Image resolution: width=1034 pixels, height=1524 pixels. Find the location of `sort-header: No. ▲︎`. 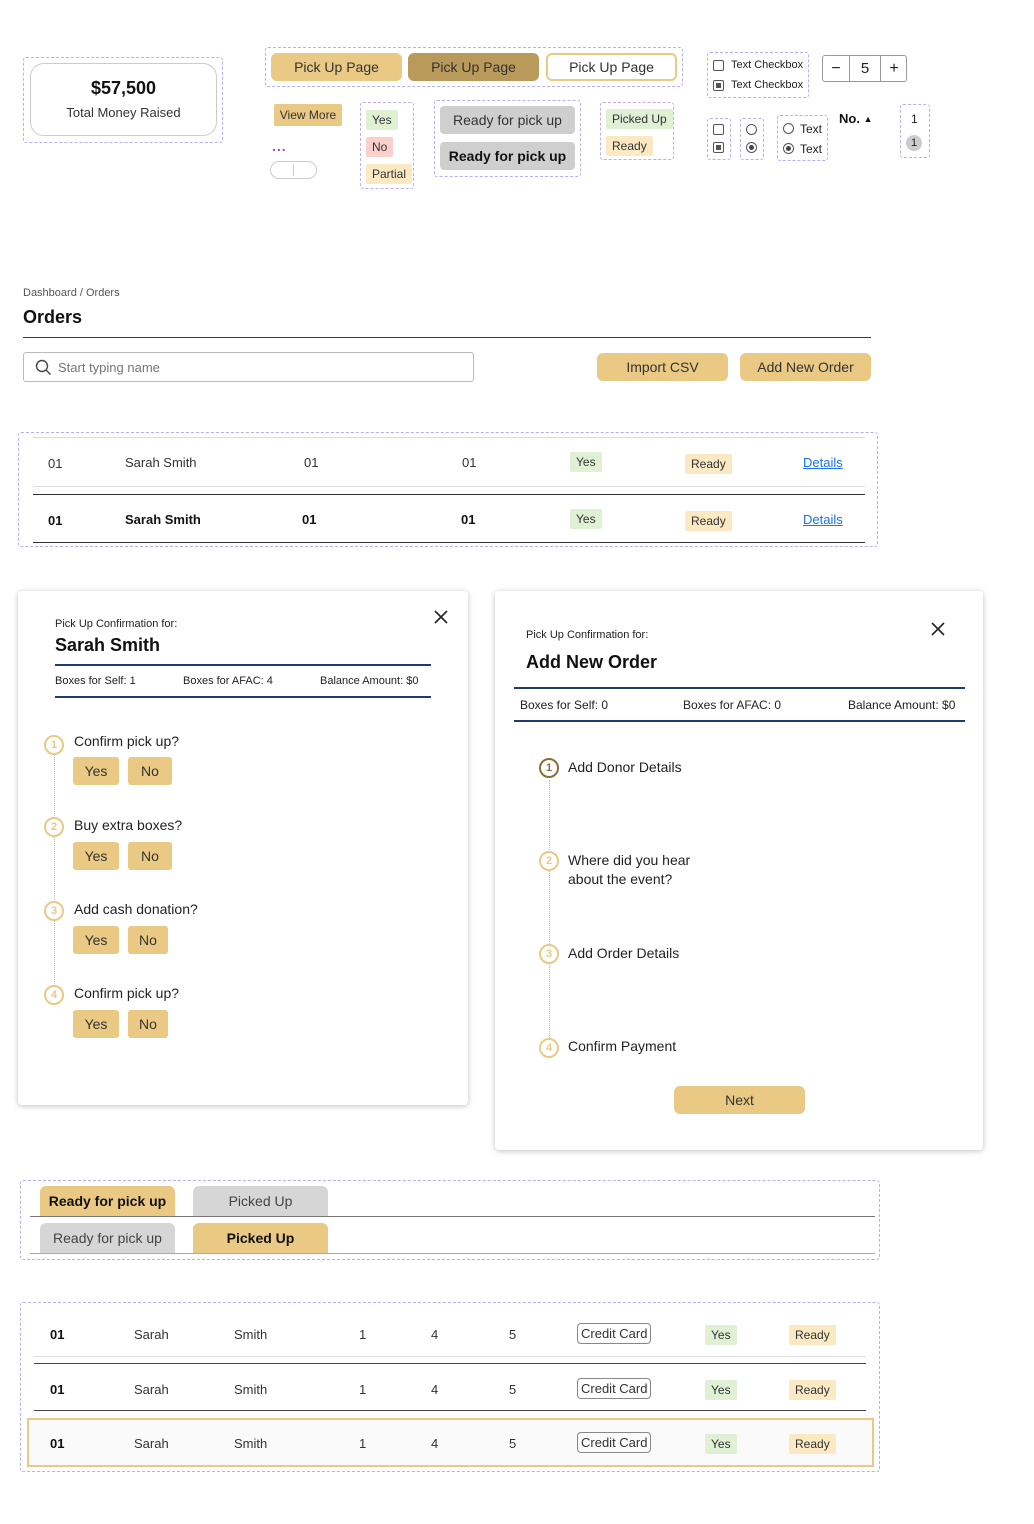

sort-header: No. ▲︎ is located at coordinates (856, 118).